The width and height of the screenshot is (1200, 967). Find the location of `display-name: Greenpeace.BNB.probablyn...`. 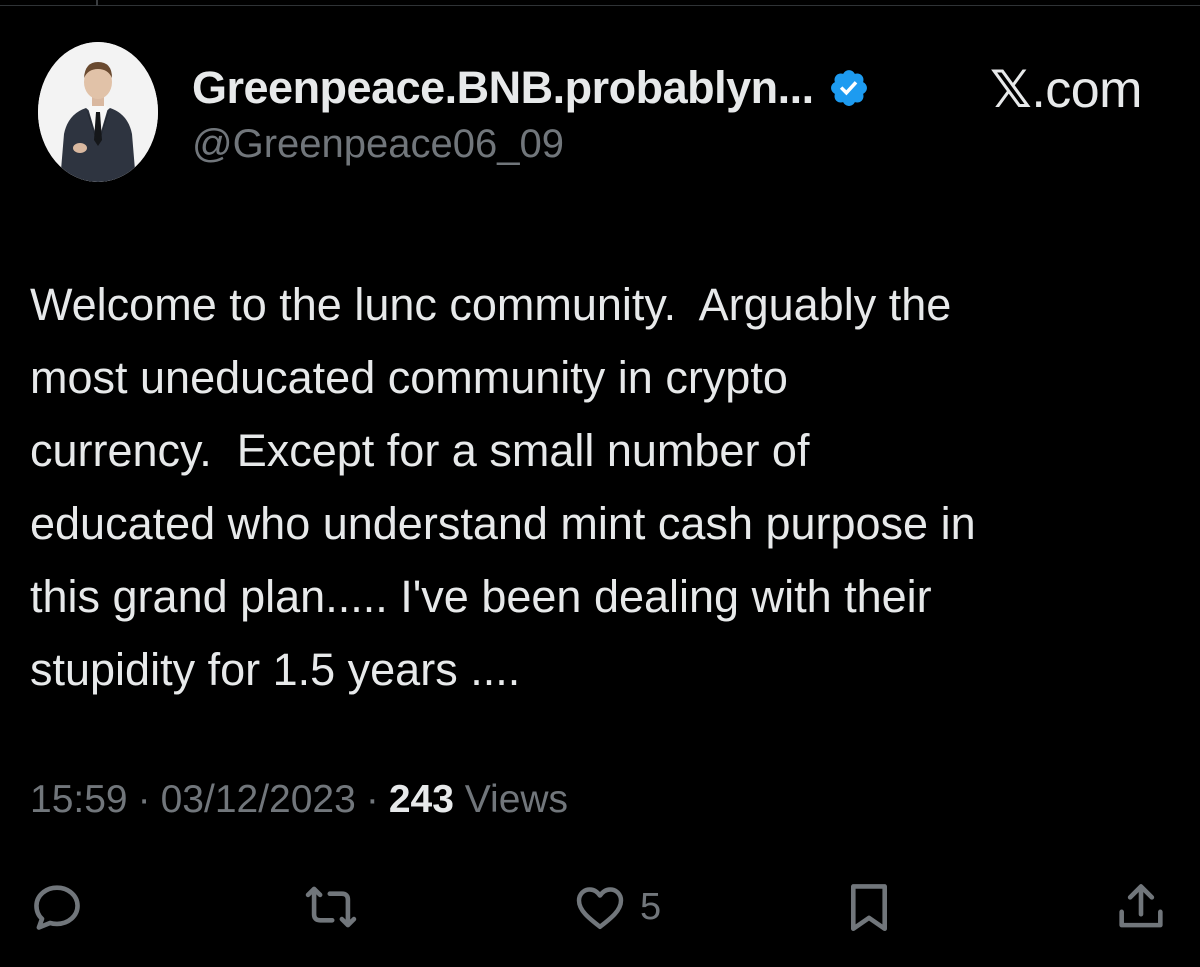

display-name: Greenpeace.BNB.probablyn... is located at coordinates (503, 88).